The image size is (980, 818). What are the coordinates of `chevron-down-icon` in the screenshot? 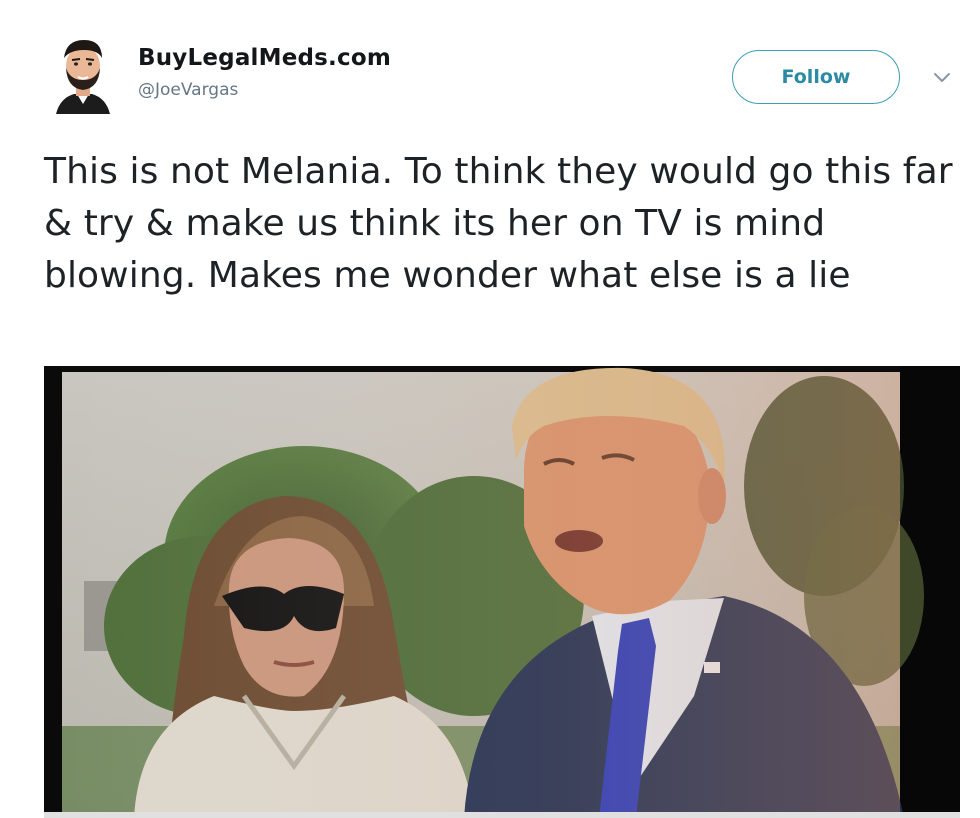 It's located at (942, 77).